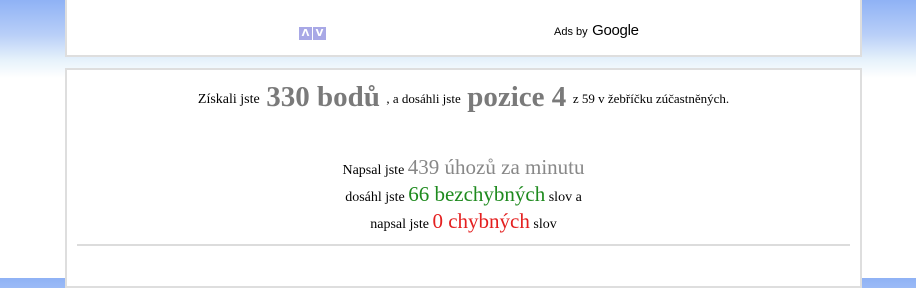  Describe the element at coordinates (481, 221) in the screenshot. I see `error-words-value: 0 chybných` at that location.